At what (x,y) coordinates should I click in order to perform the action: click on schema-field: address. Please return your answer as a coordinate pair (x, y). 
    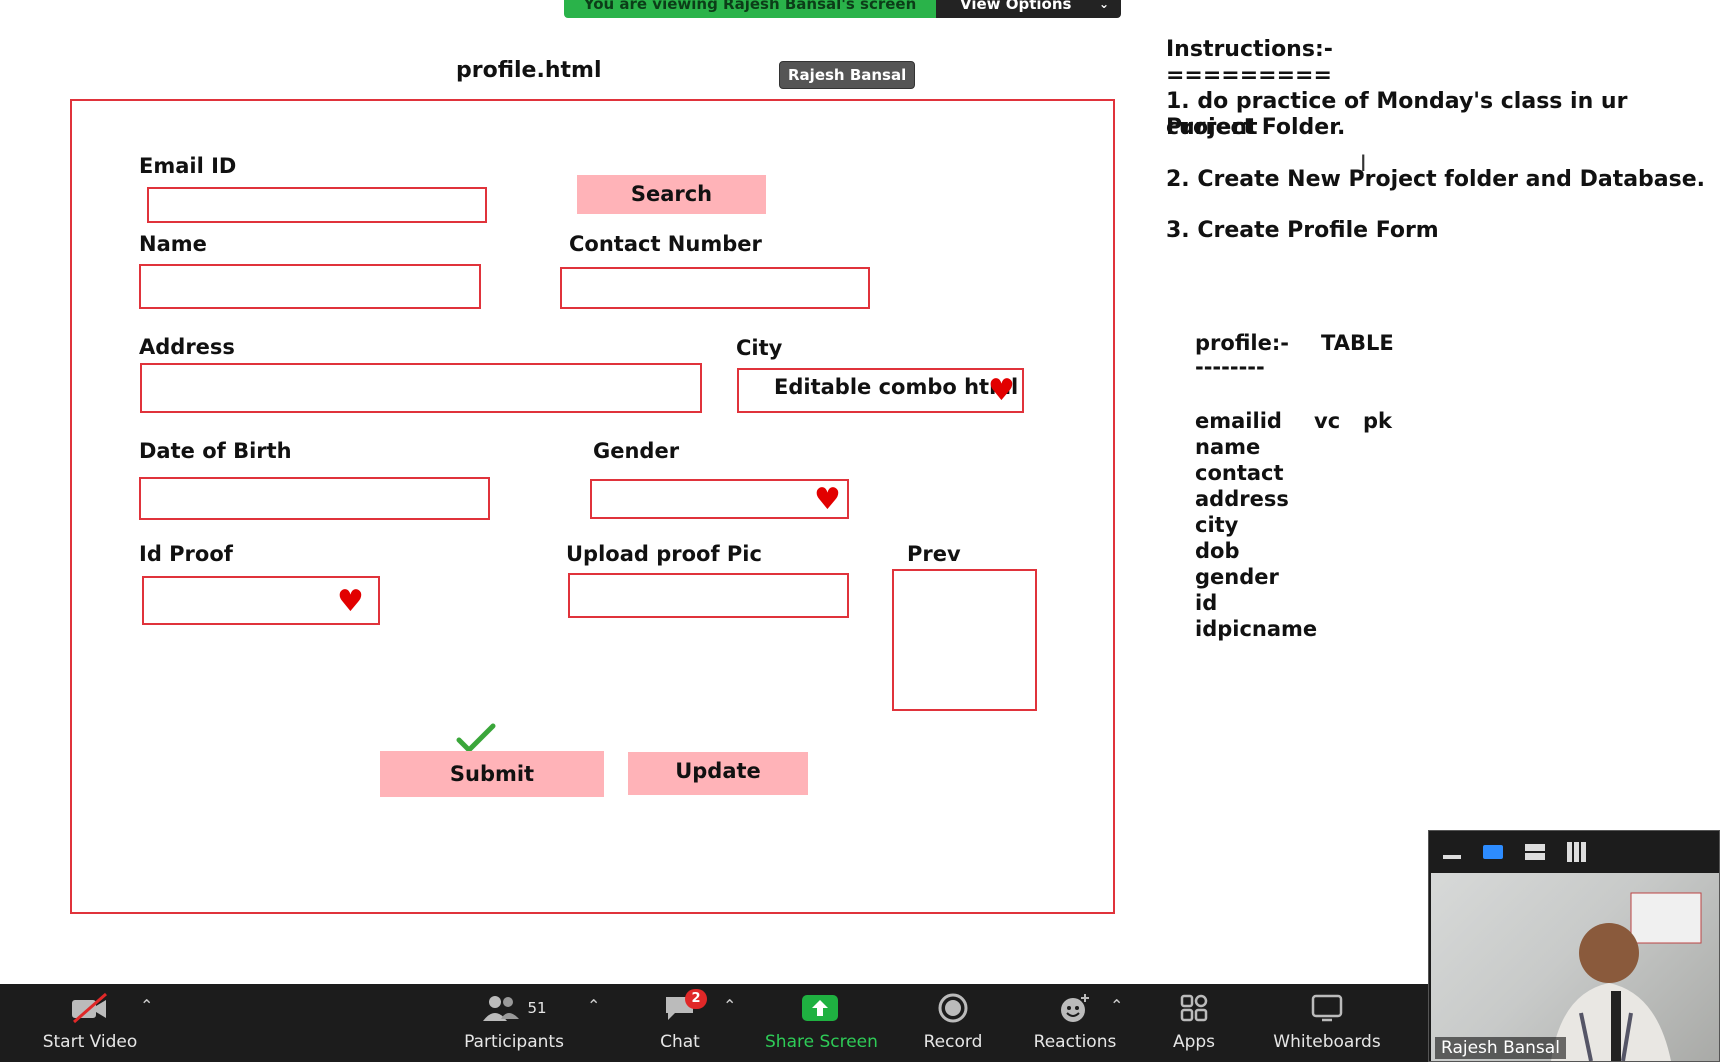
    Looking at the image, I should click on (1242, 499).